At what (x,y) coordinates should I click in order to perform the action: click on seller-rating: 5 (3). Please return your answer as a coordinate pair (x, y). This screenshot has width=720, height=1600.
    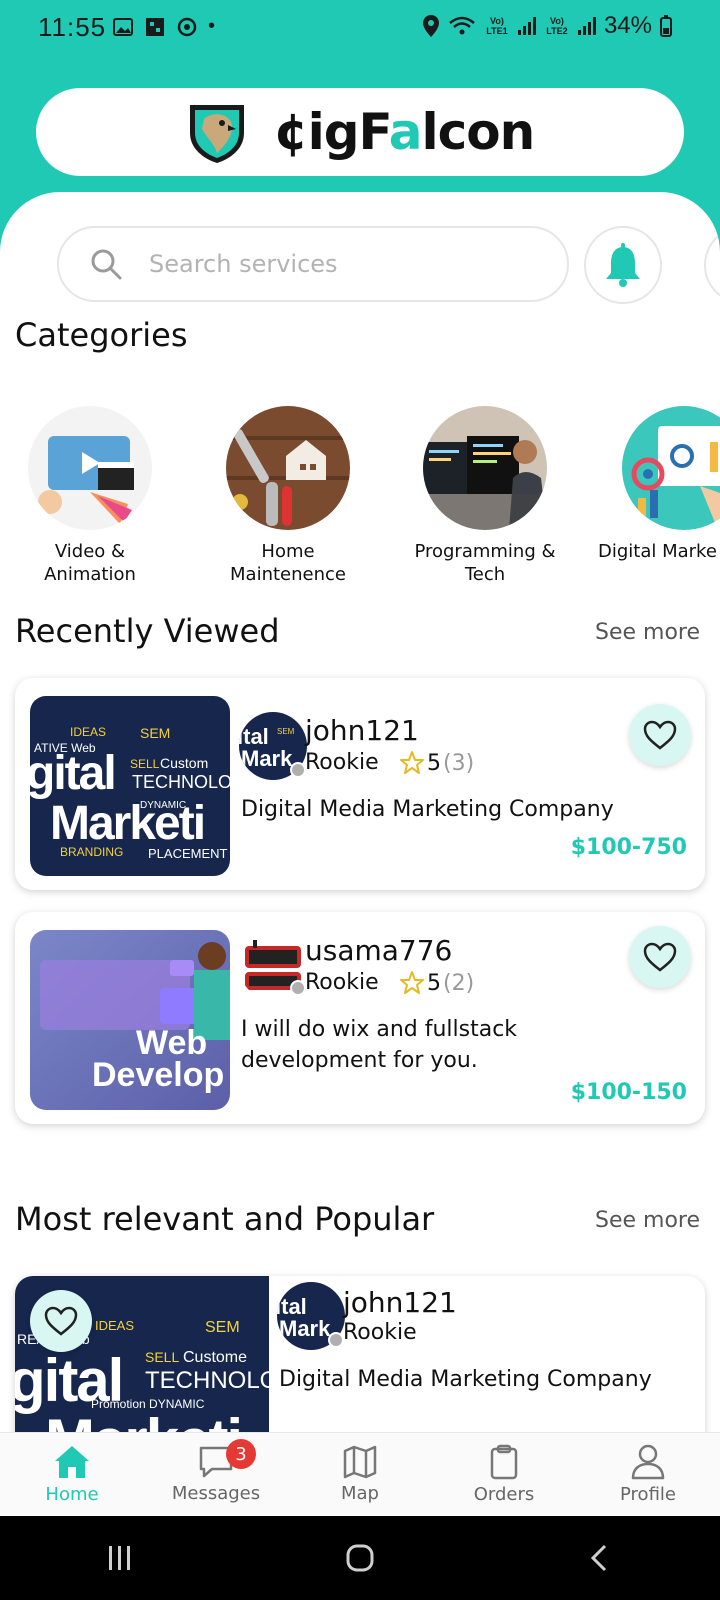
    Looking at the image, I should click on (436, 763).